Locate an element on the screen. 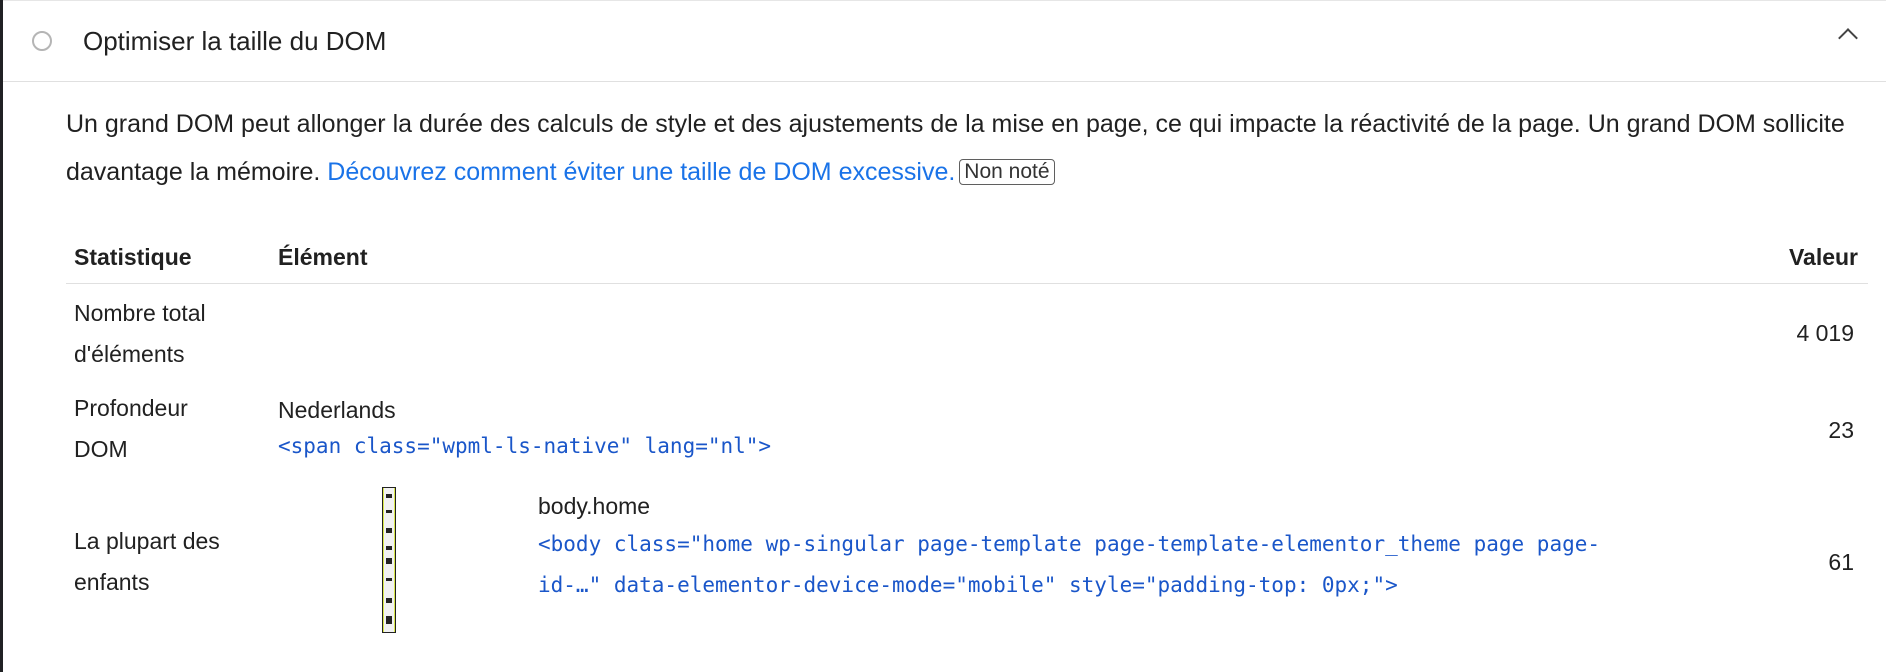  statistic-label: enfants is located at coordinates (112, 582).